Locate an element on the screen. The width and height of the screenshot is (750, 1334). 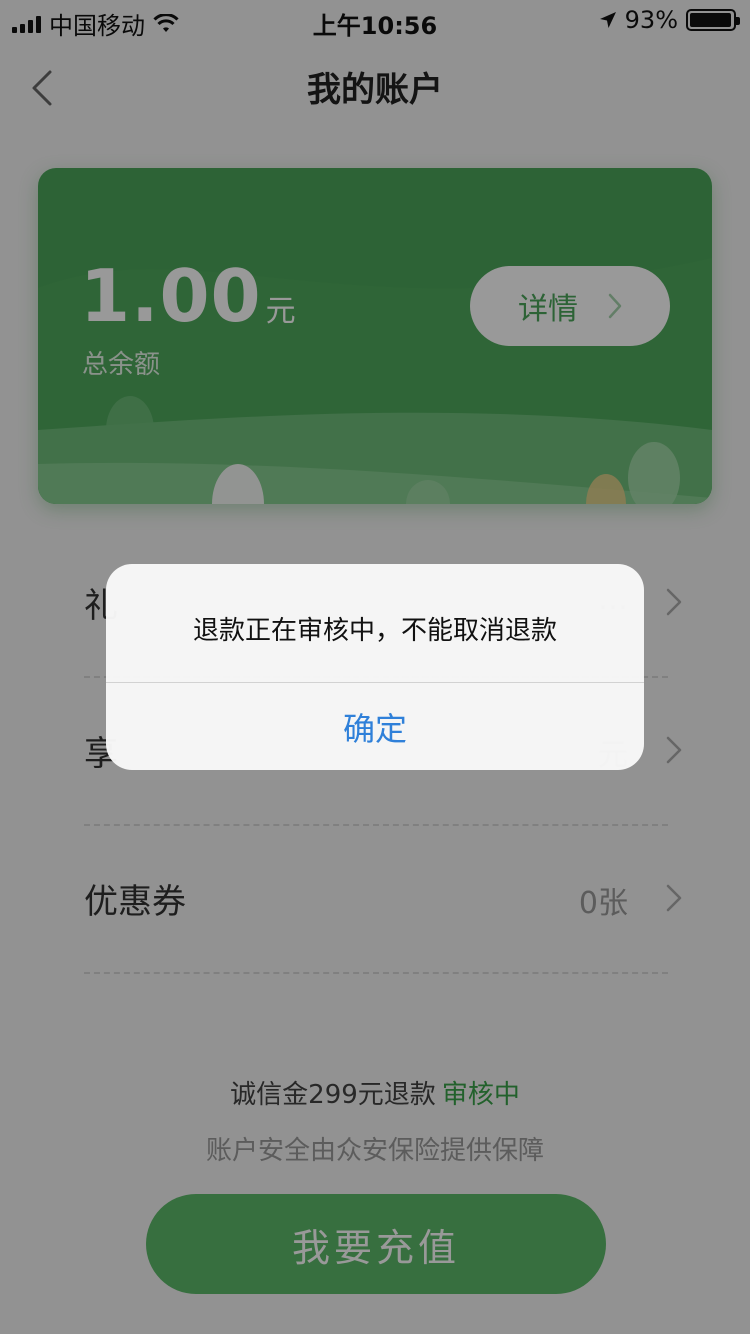
alert-message: 退款正在审核中，不能取消退款 is located at coordinates (374, 631).